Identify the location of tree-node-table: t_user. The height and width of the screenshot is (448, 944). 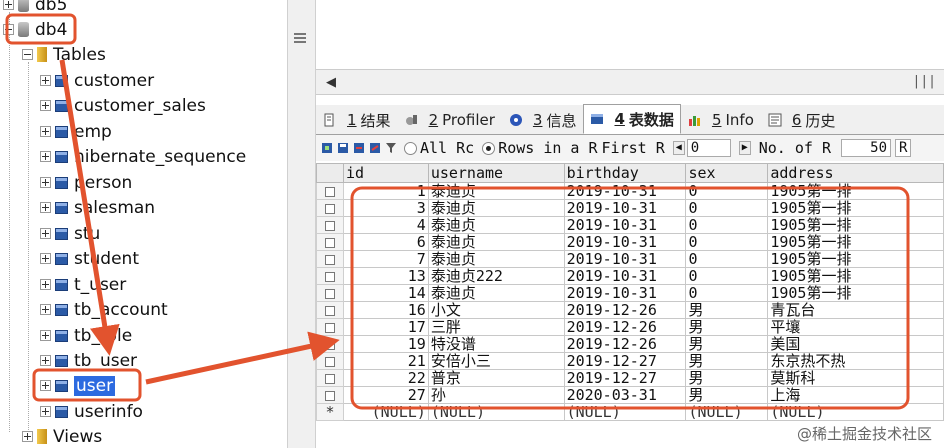
(83, 284).